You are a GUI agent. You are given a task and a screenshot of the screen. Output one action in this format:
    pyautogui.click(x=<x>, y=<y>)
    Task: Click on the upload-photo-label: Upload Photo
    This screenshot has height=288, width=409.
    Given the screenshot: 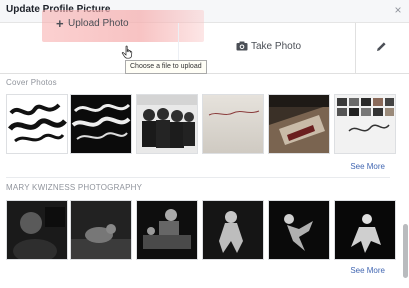 What is the action you would take?
    pyautogui.click(x=98, y=23)
    